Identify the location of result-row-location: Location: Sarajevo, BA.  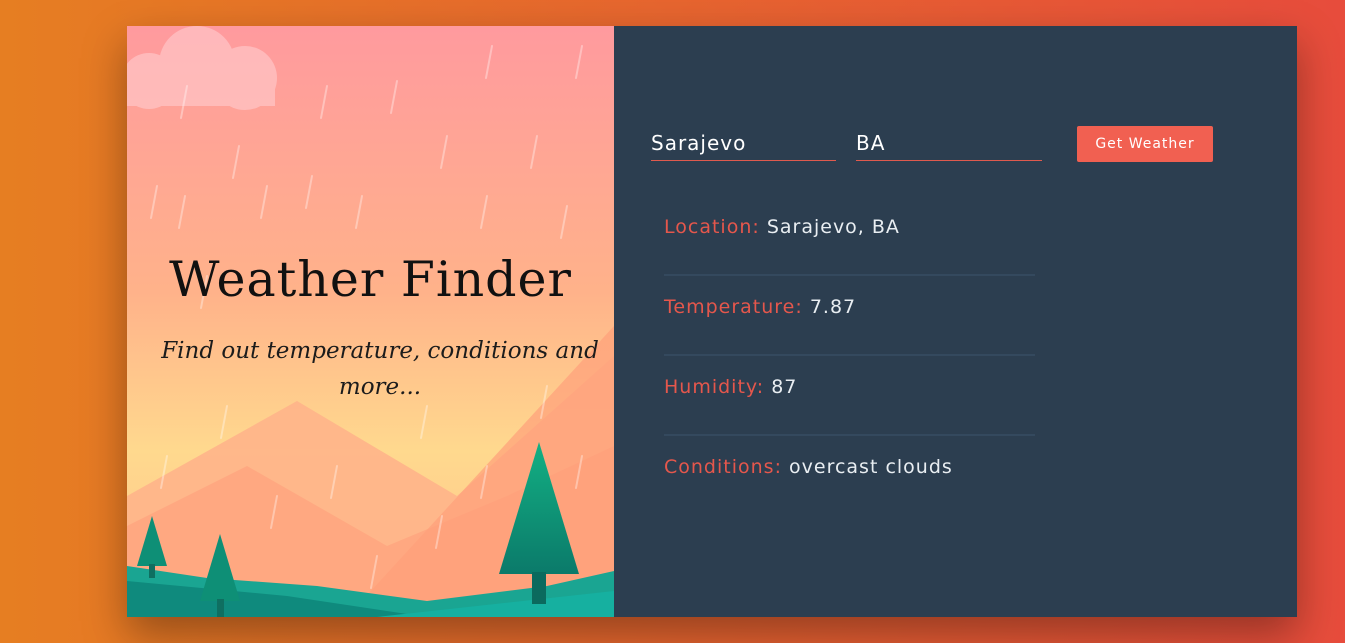
(849, 236).